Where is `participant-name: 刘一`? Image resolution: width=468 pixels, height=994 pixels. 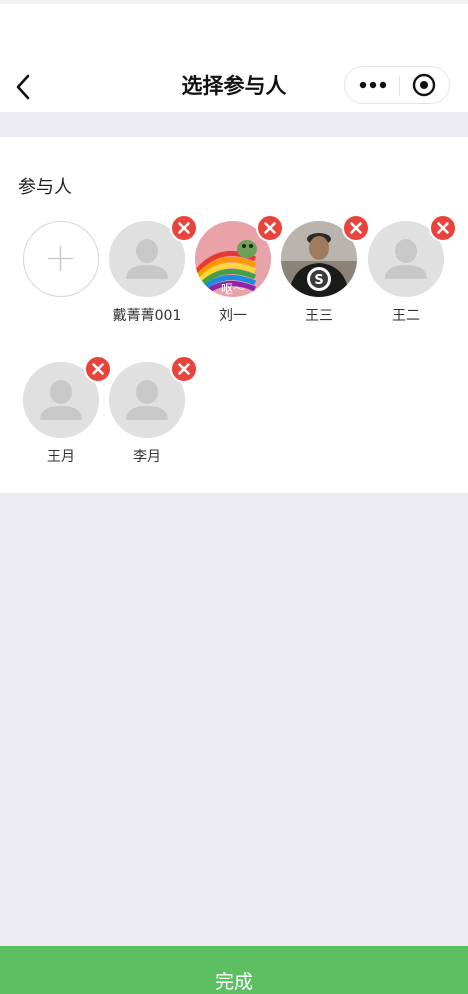 participant-name: 刘一 is located at coordinates (233, 316).